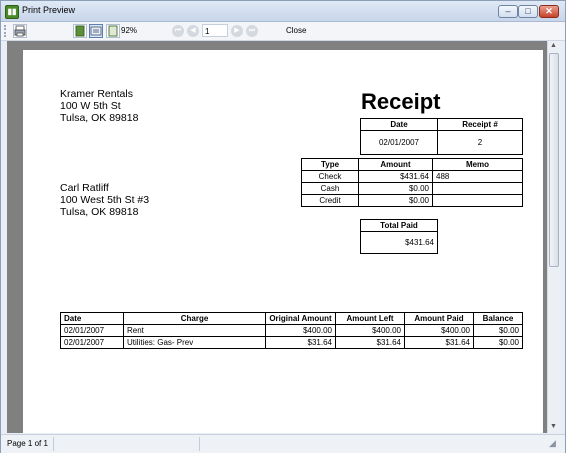 The image size is (566, 453). Describe the element at coordinates (439, 342) in the screenshot. I see `charge-amount-paid: $31.64` at that location.